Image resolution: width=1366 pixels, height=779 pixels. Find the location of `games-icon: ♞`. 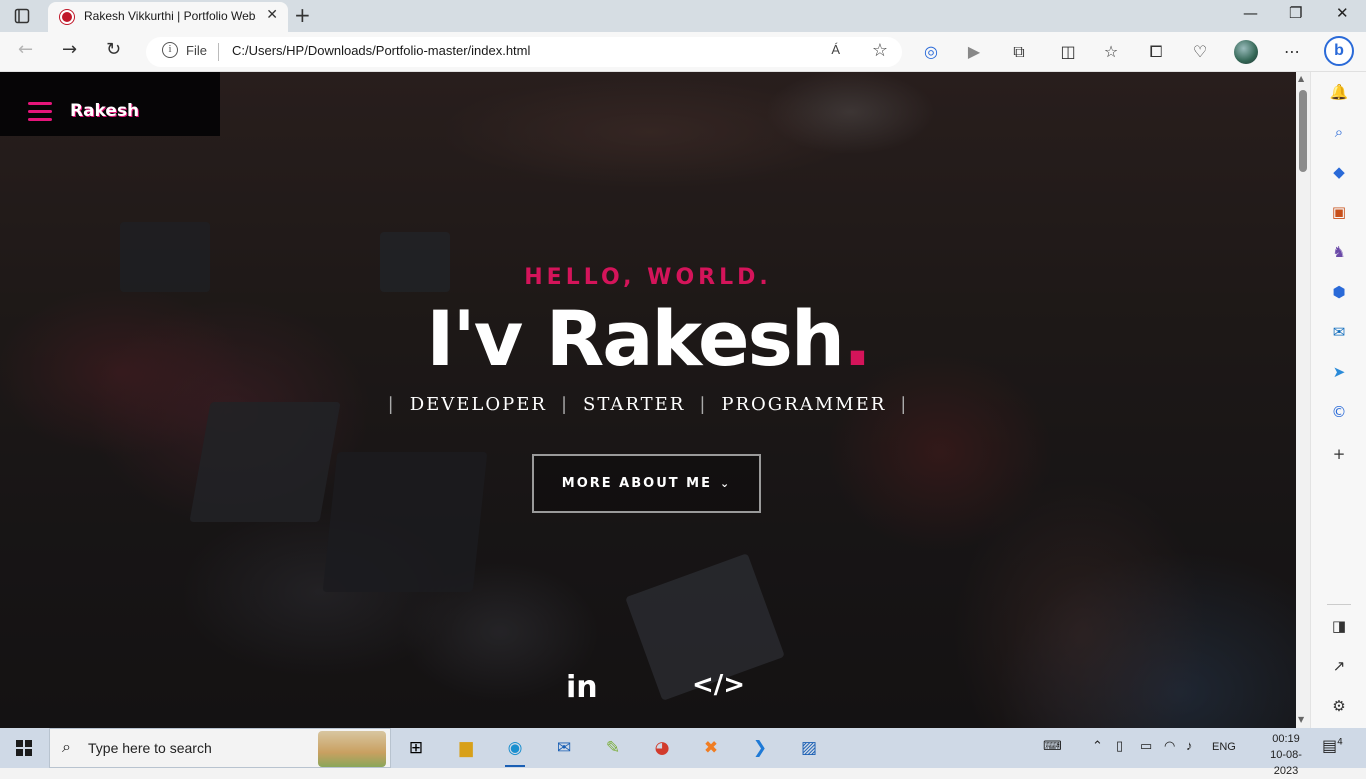

games-icon: ♞ is located at coordinates (1339, 252).